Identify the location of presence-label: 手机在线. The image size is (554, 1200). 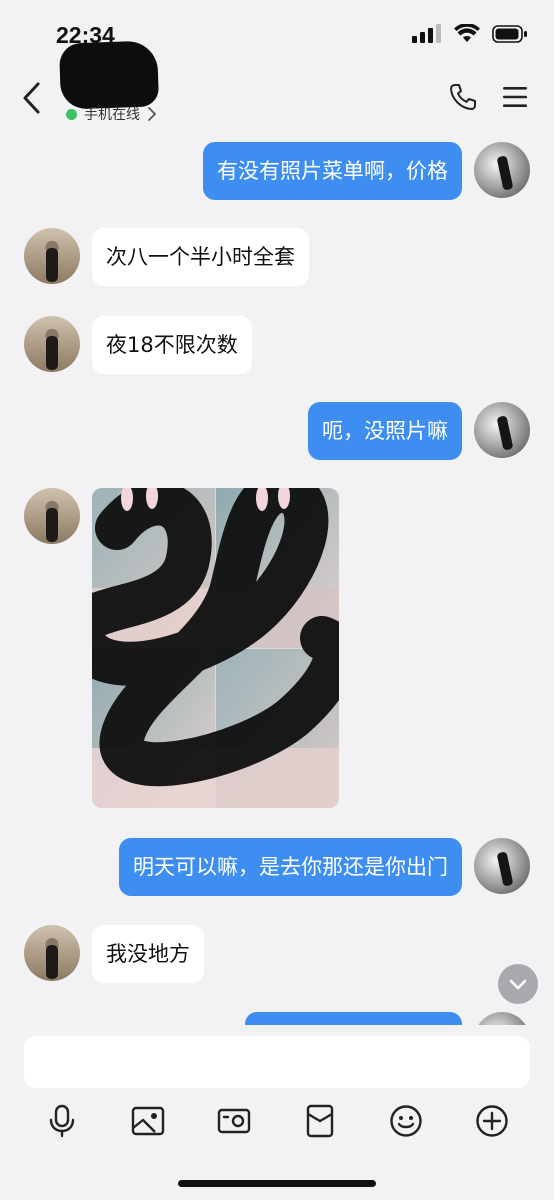
(112, 115).